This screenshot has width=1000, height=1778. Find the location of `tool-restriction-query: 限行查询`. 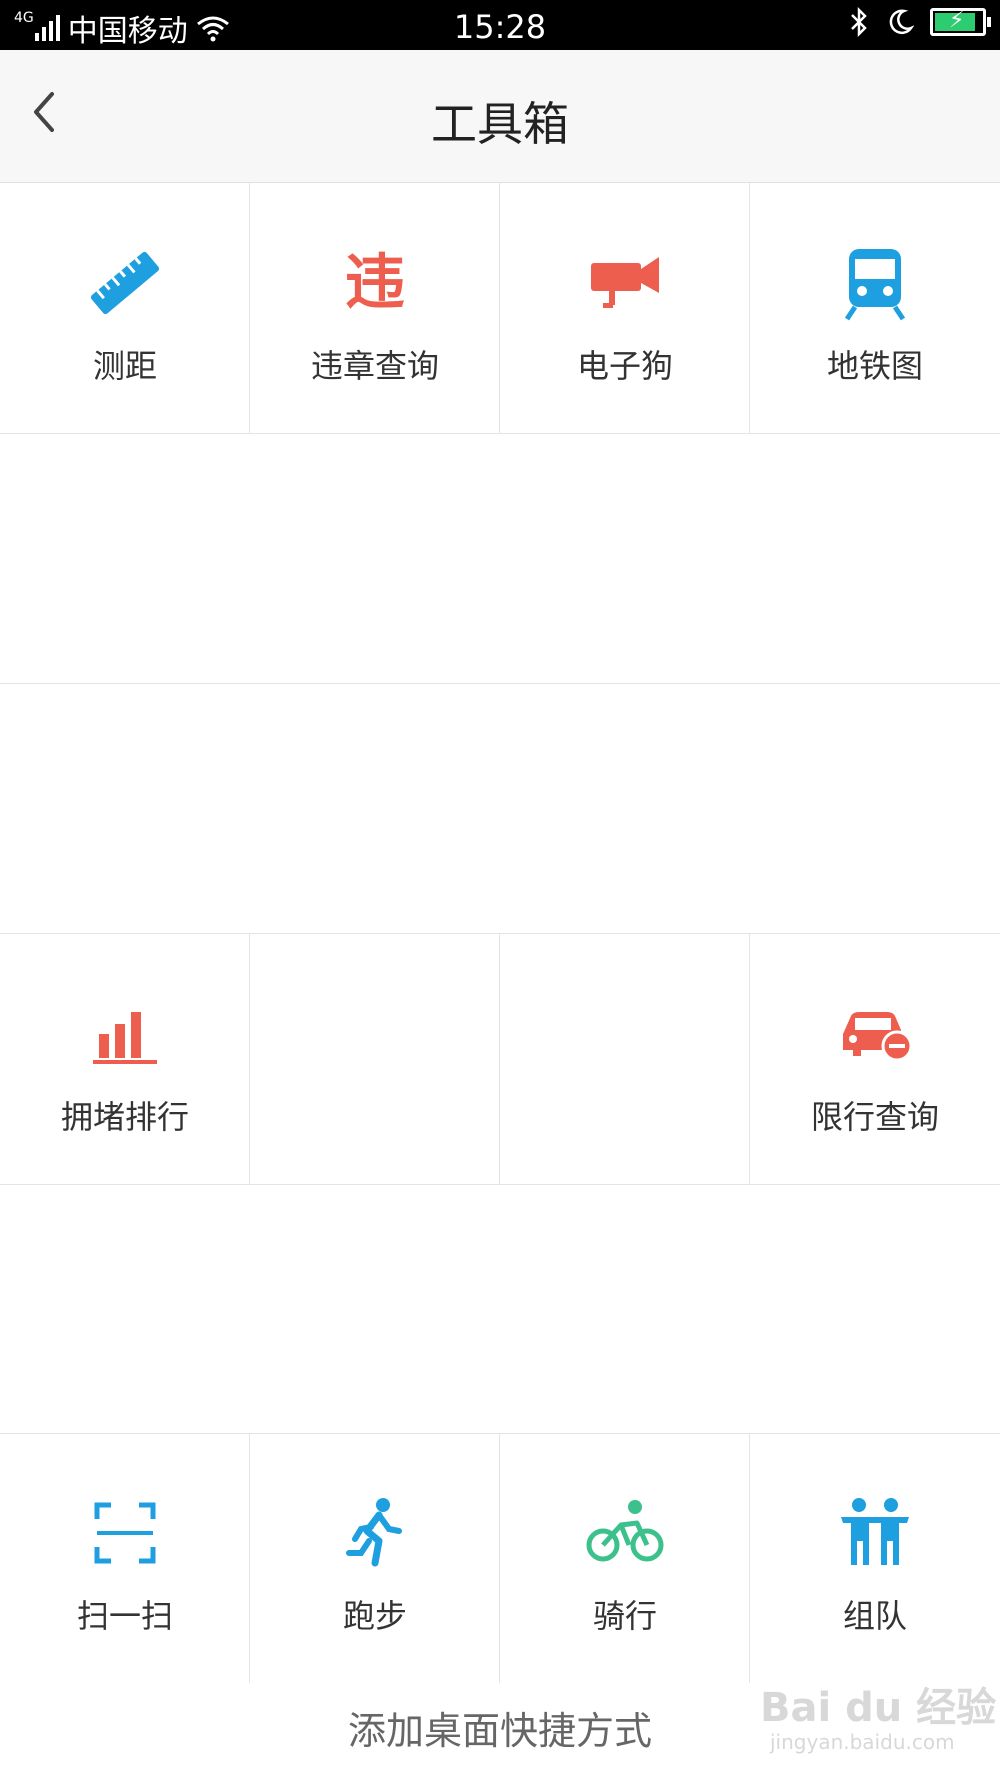

tool-restriction-query: 限行查询 is located at coordinates (875, 1059).